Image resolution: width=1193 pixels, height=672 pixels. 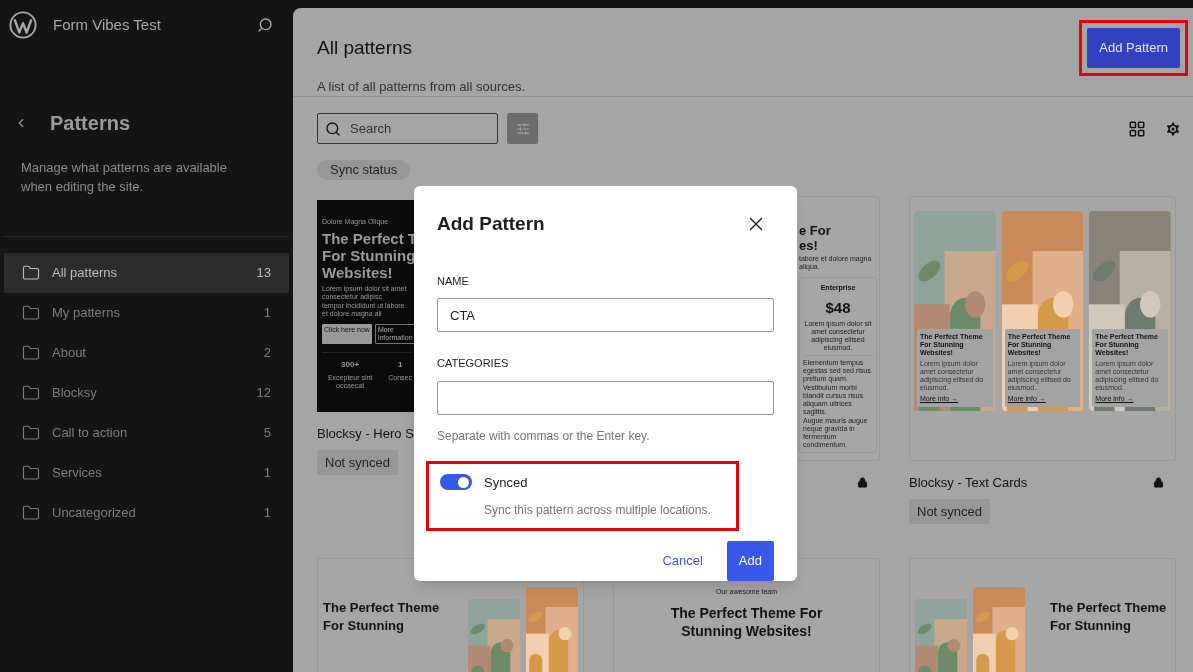 What do you see at coordinates (746, 621) in the screenshot?
I see `preview-heading: The Perfect Theme For Stunning Websites!` at bounding box center [746, 621].